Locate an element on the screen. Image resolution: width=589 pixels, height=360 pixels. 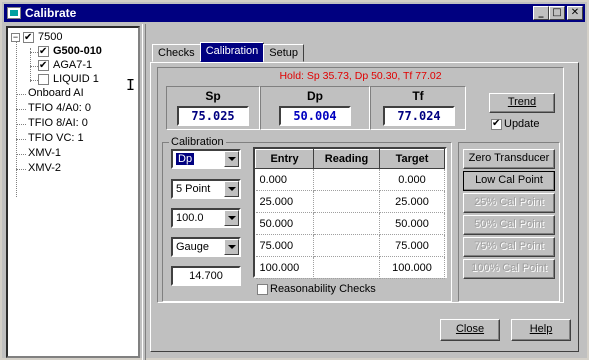
tree-item-liquid: LIQUID 1 is located at coordinates (68, 79).